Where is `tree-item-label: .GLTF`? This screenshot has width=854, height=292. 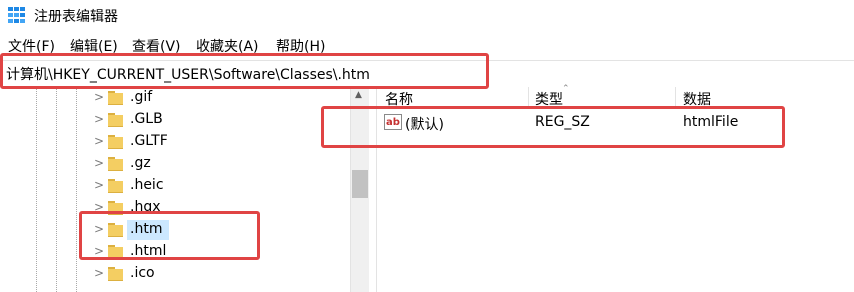
tree-item-label: .GLTF is located at coordinates (149, 141).